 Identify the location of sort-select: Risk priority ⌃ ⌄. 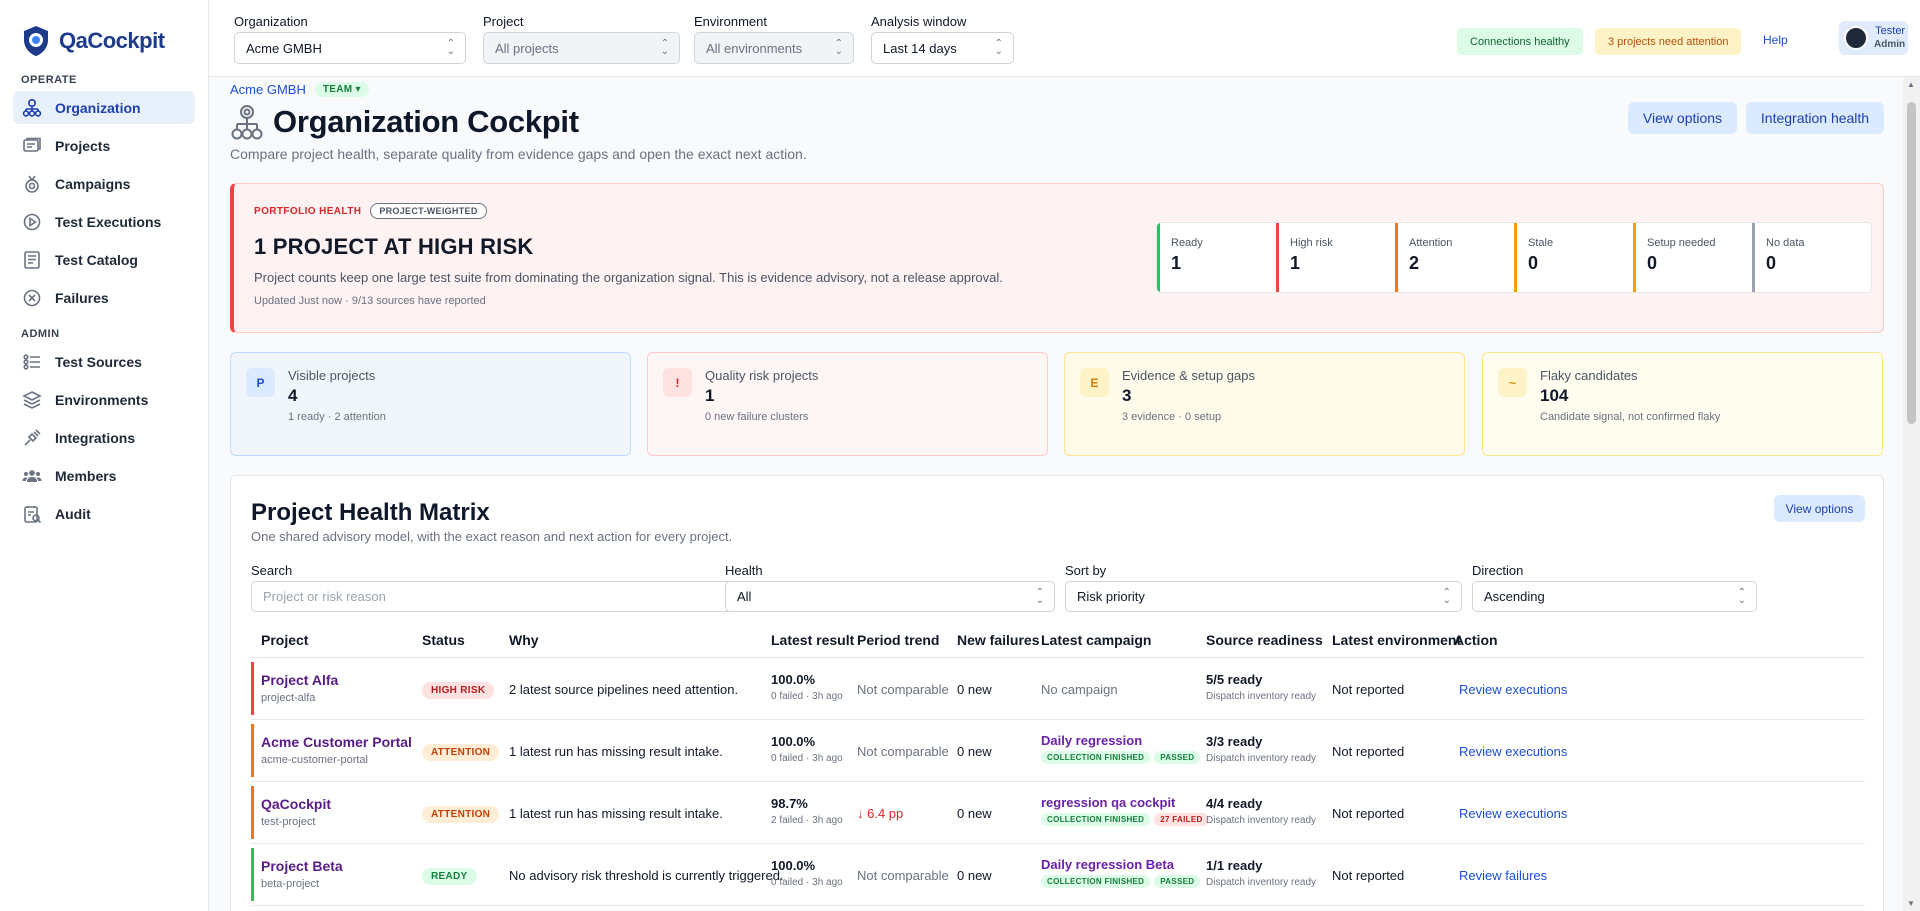
(1263, 596).